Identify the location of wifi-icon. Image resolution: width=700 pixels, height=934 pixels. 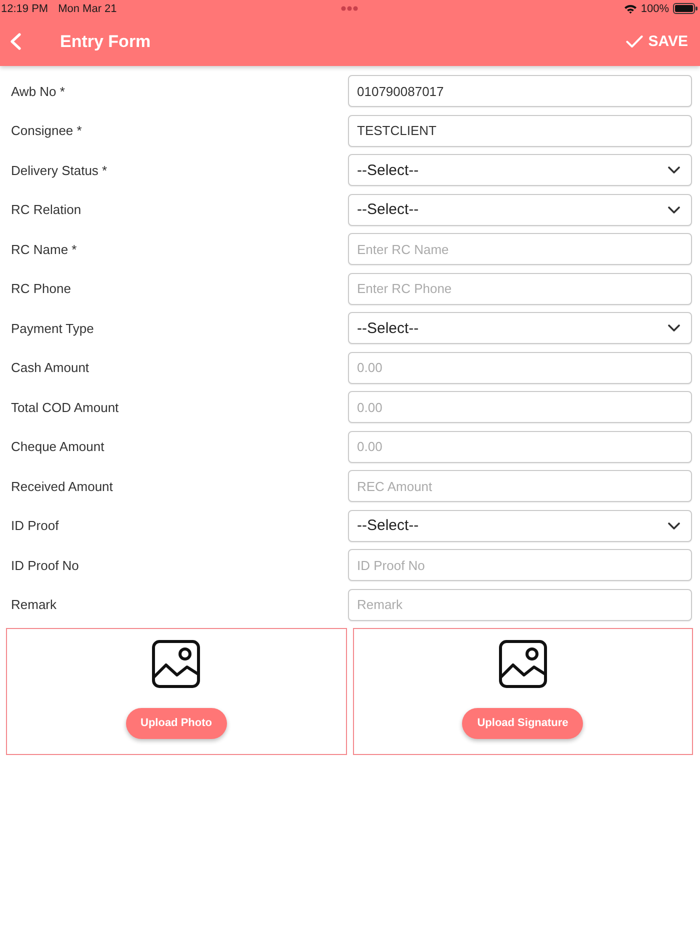
(630, 9).